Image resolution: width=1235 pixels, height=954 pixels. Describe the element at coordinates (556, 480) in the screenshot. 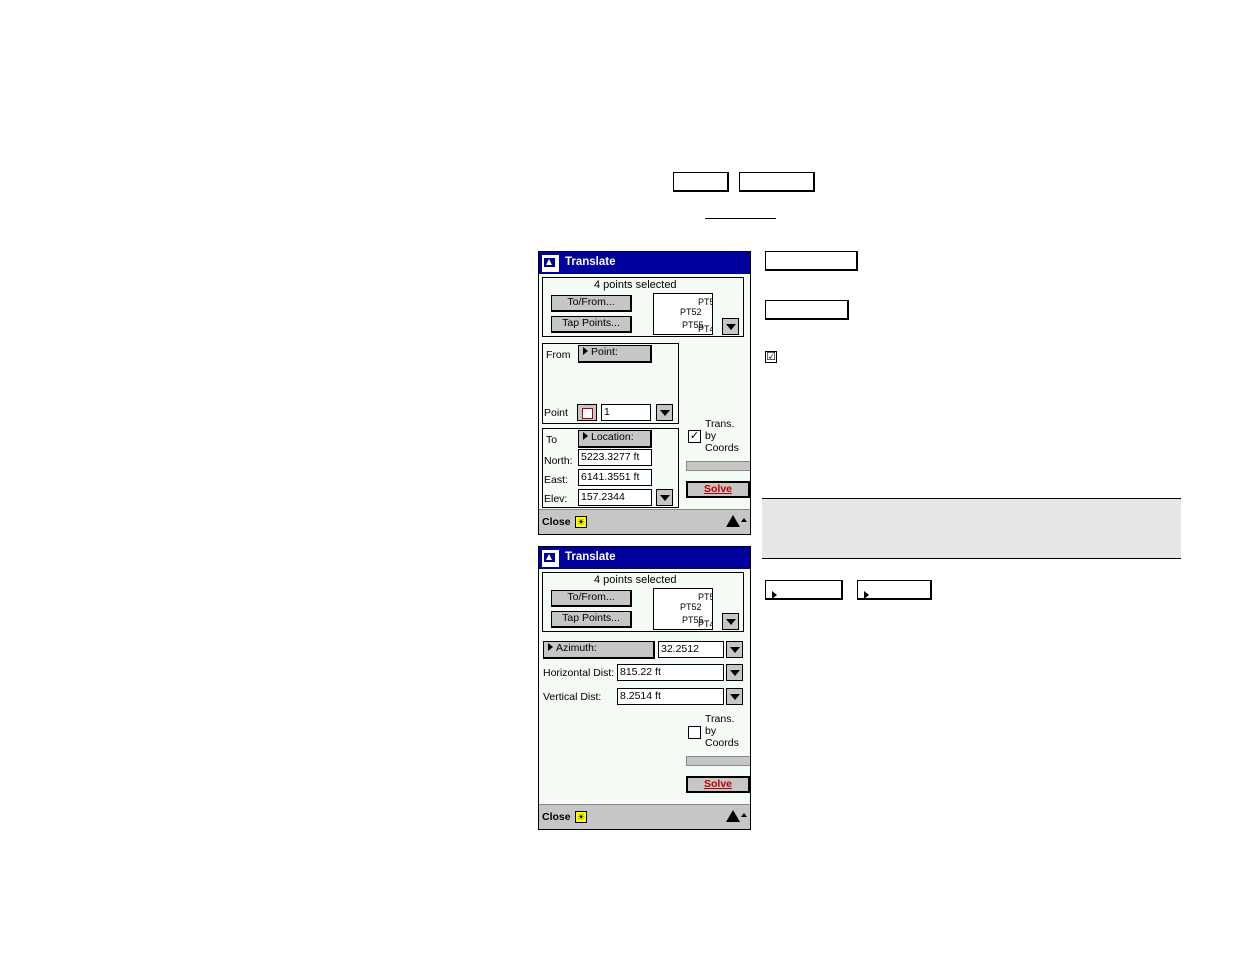

I see `east-label: East:` at that location.